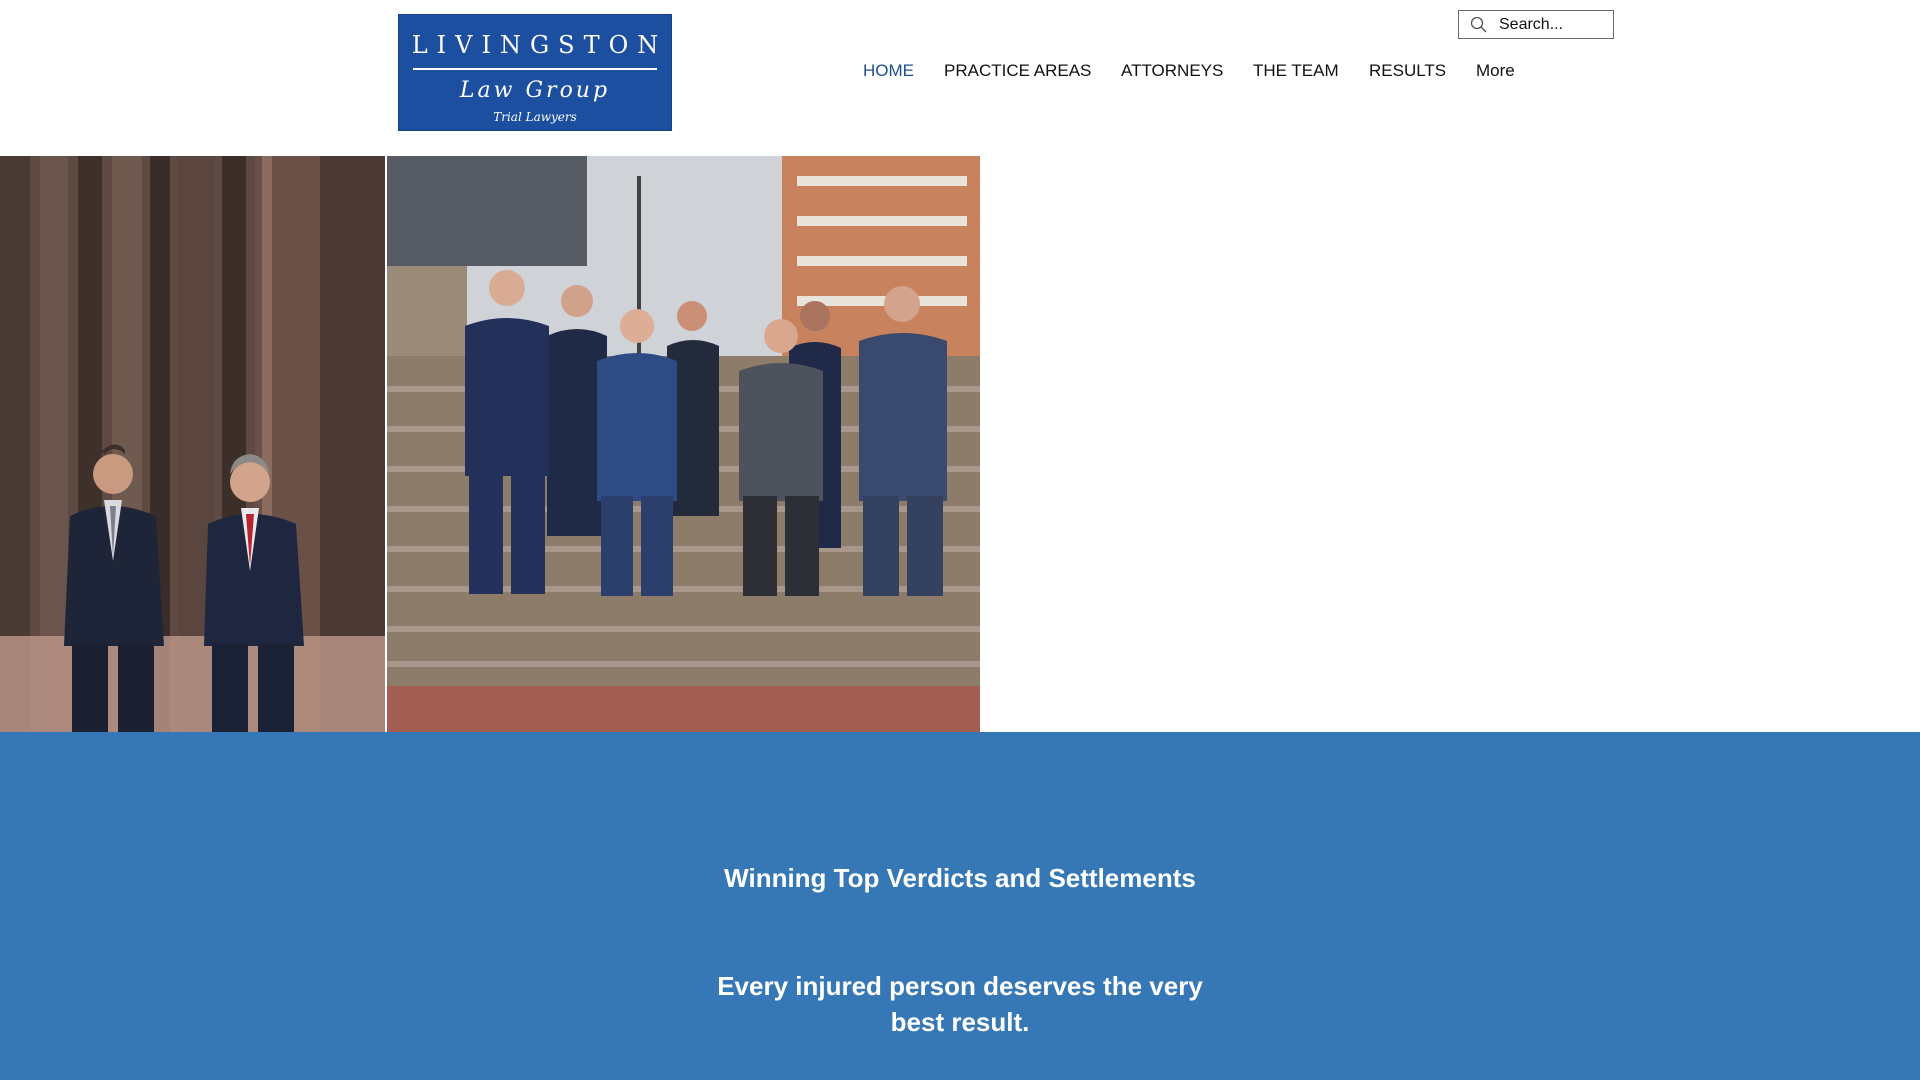 The image size is (1920, 1080). Describe the element at coordinates (1296, 71) in the screenshot. I see `nav-the-team: THE TEAM` at that location.